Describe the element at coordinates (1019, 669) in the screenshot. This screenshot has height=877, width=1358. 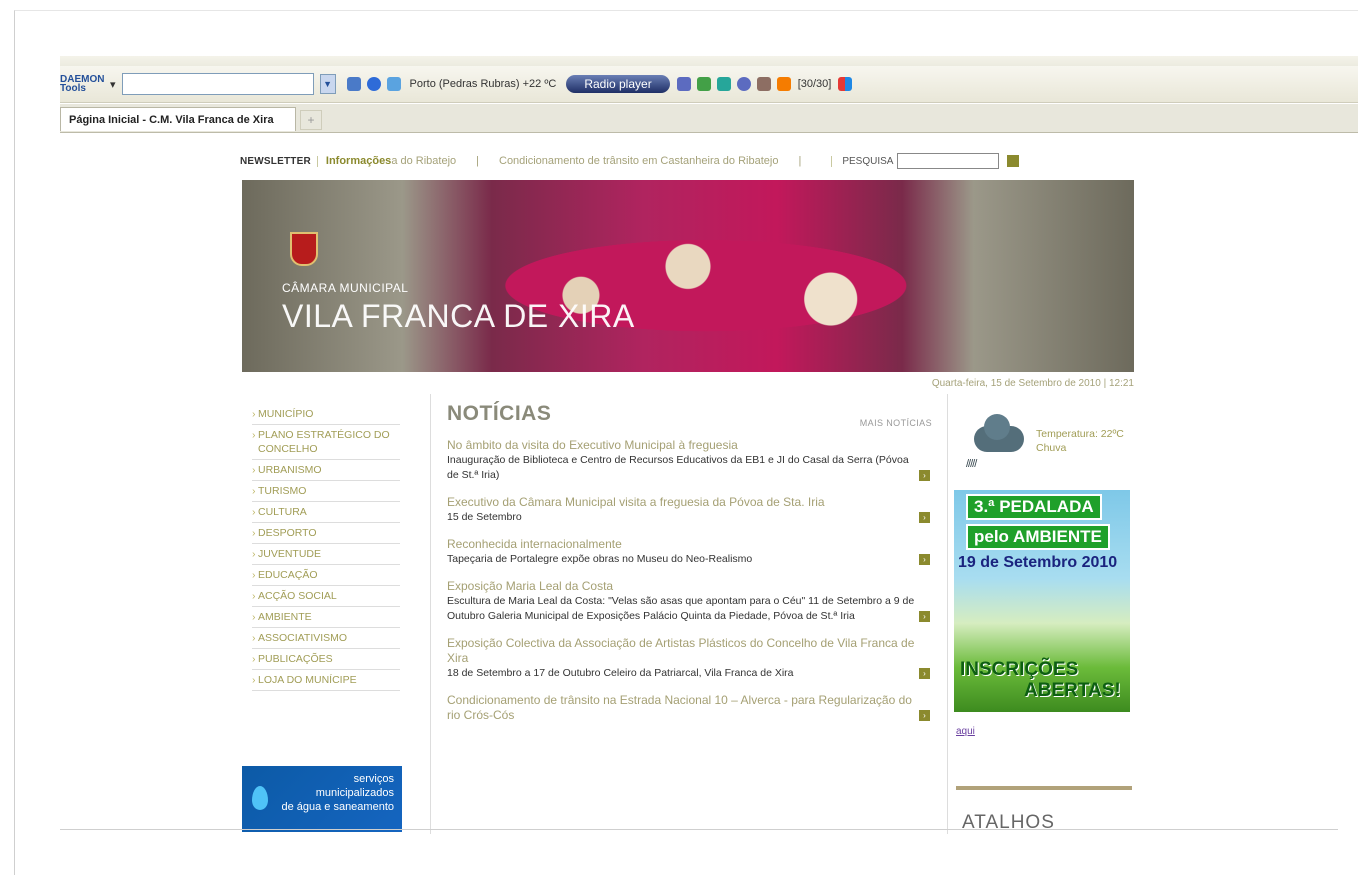
I see `ad-line-4: INSCRIÇÕES` at that location.